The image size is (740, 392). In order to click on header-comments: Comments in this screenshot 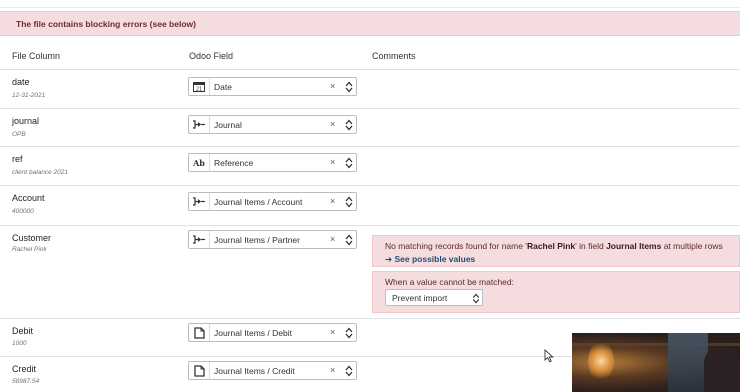, I will do `click(394, 56)`.